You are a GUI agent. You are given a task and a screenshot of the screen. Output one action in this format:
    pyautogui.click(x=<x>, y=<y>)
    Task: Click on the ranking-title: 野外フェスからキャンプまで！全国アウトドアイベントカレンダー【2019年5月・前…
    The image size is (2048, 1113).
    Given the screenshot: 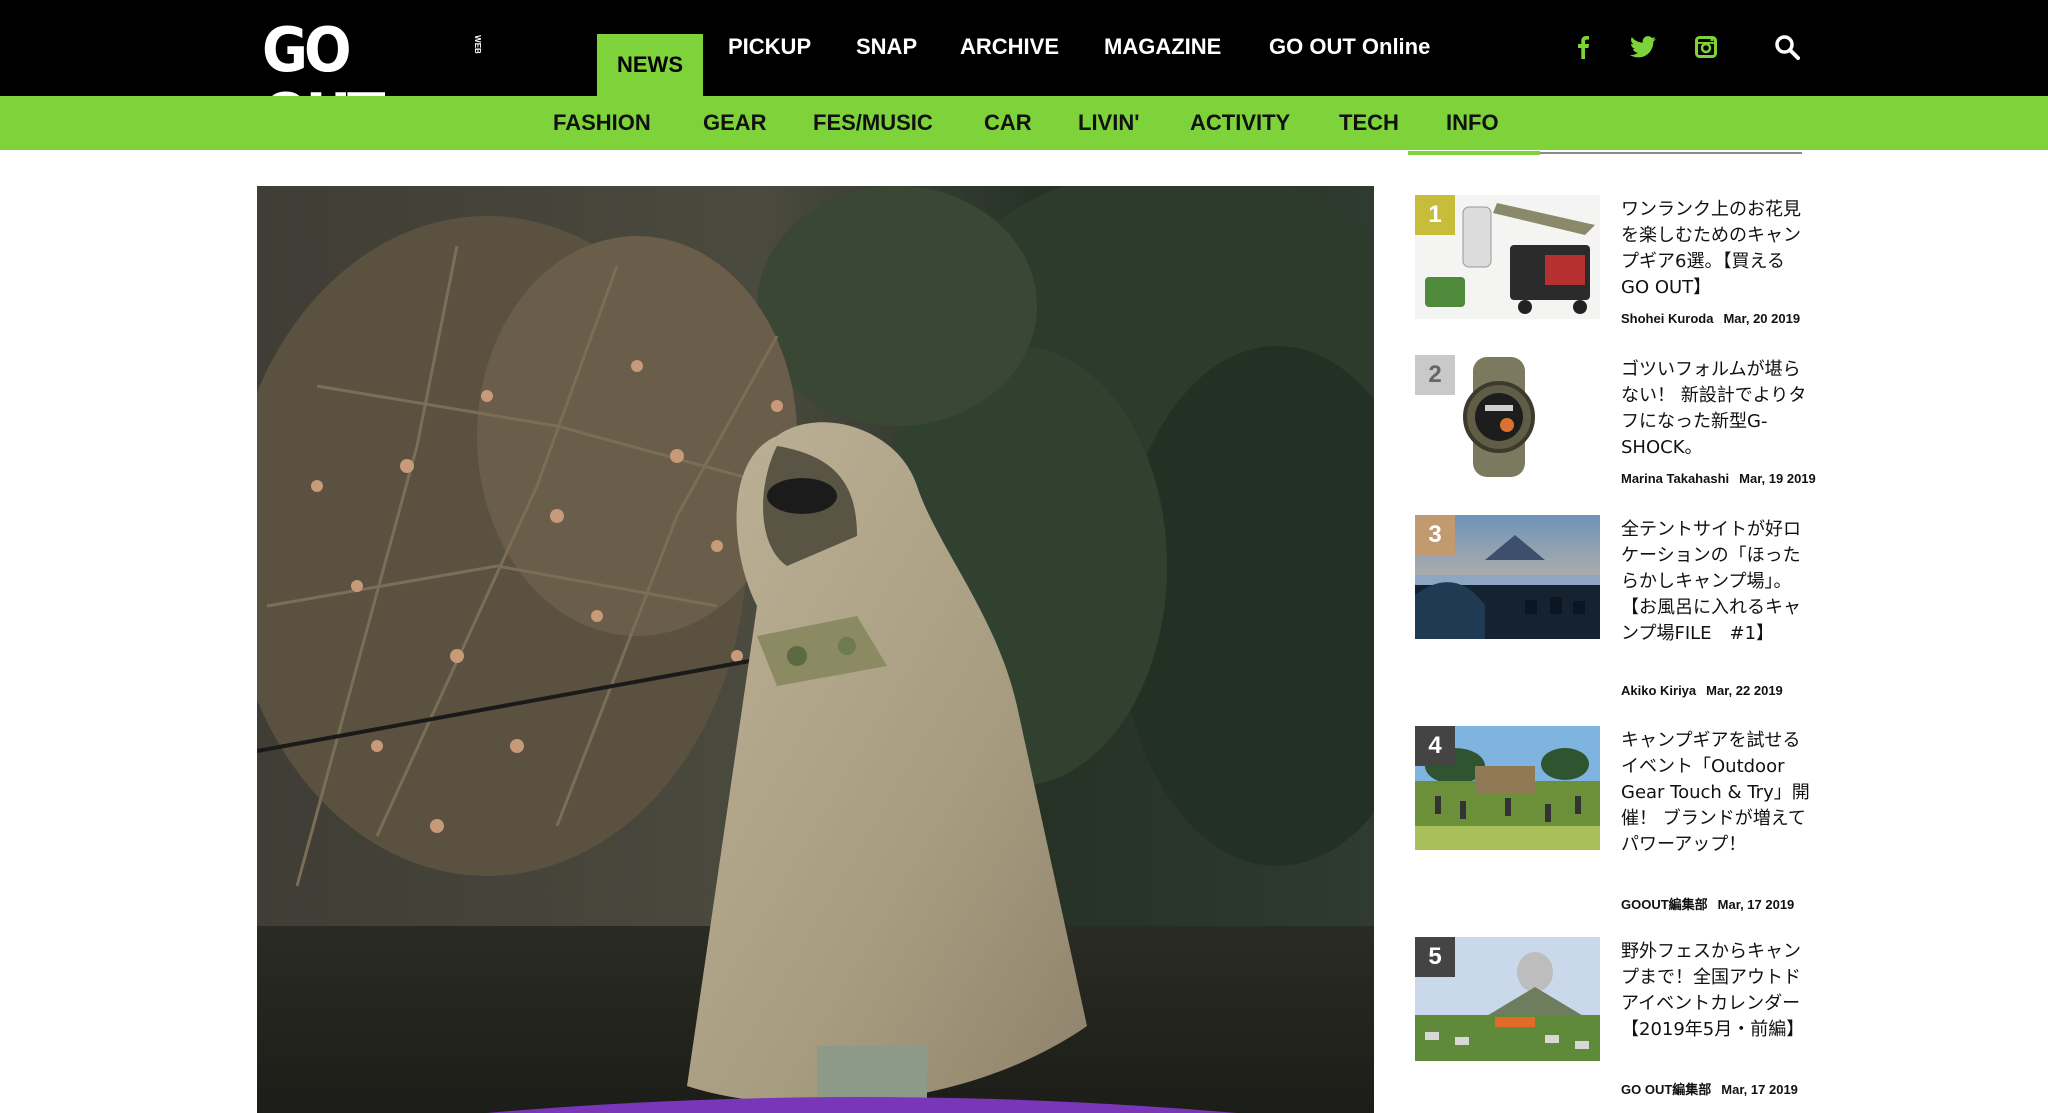 What is the action you would take?
    pyautogui.click(x=1716, y=991)
    